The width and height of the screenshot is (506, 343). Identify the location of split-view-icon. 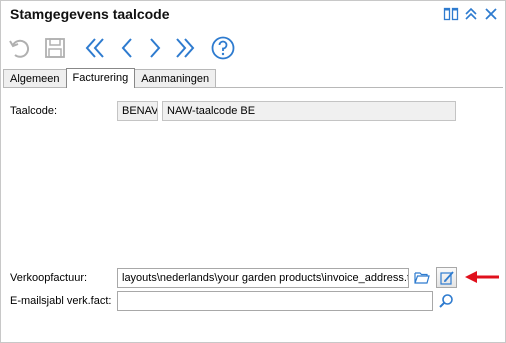
(451, 14).